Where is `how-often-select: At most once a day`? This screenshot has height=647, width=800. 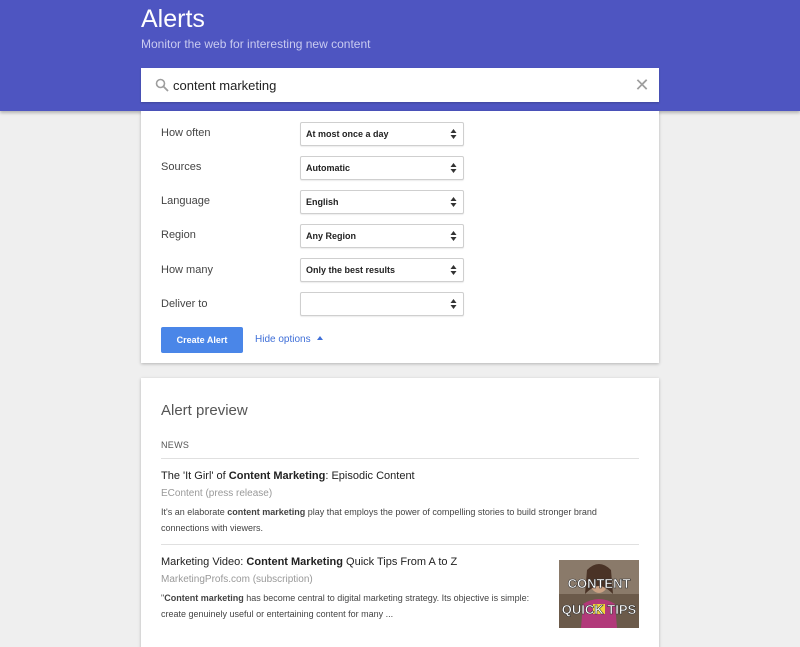
how-often-select: At most once a day is located at coordinates (382, 134).